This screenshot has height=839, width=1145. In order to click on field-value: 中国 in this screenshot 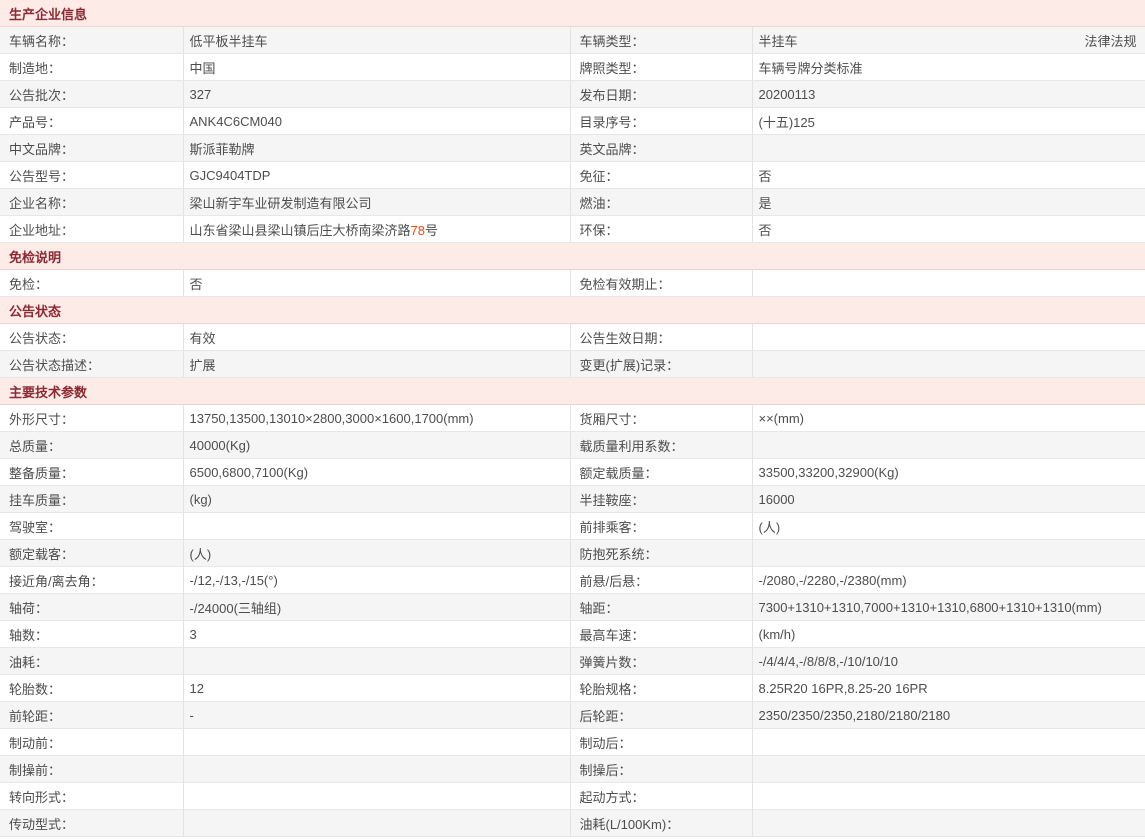, I will do `click(377, 67)`.